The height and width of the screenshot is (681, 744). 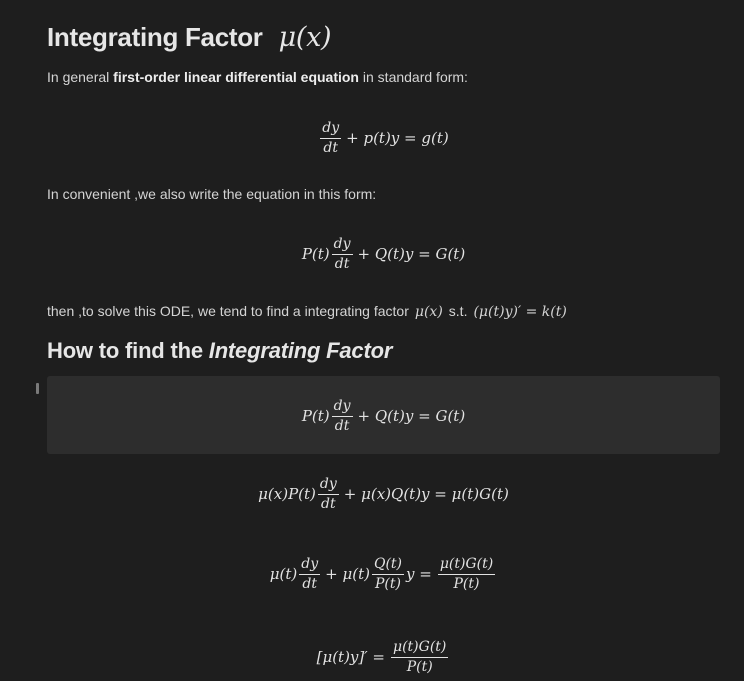 I want to click on intro-suffix: in standard form:, so click(x=413, y=77).